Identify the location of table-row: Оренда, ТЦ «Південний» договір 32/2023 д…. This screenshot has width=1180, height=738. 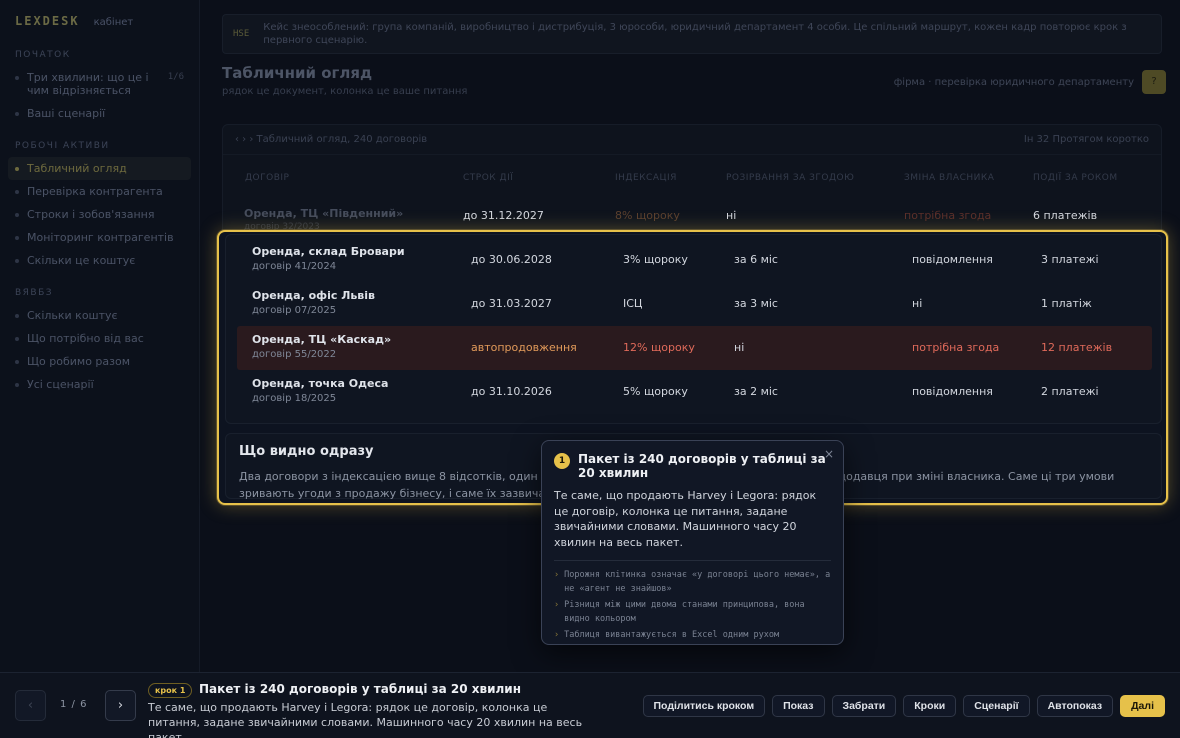
(692, 217).